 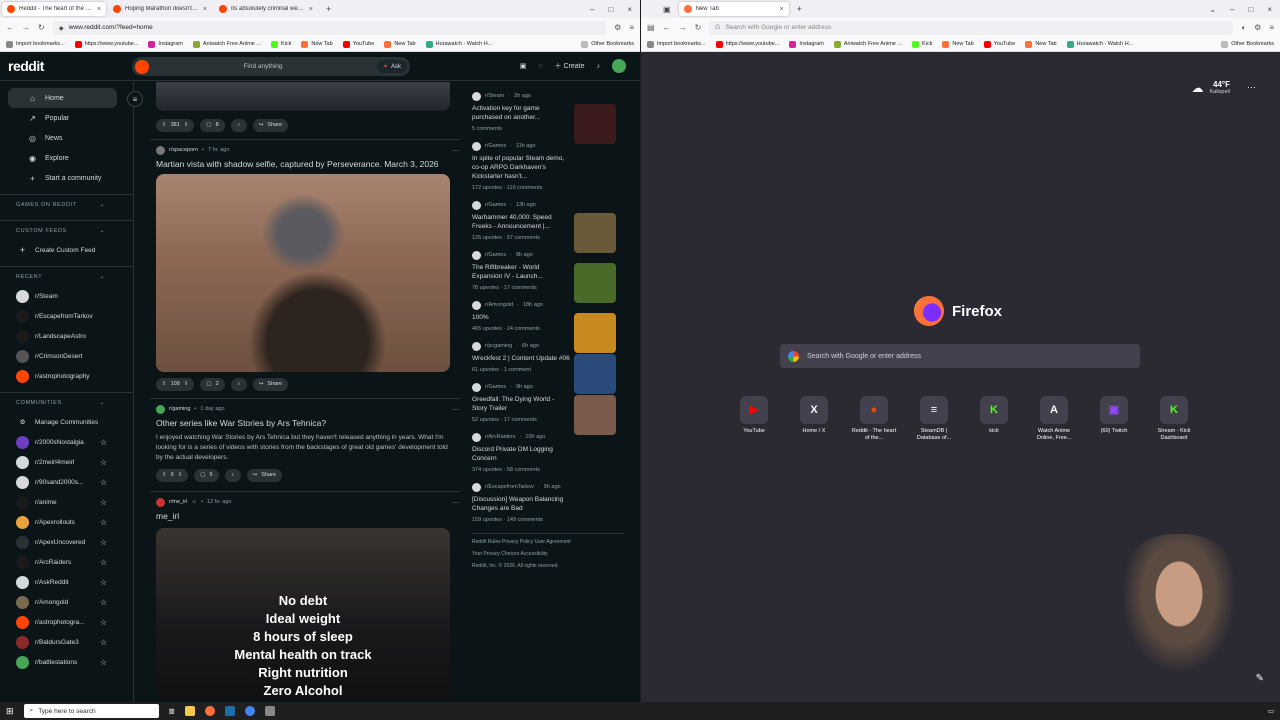 I want to click on list-all-tabs-icon: ⌄, so click(x=1212, y=9).